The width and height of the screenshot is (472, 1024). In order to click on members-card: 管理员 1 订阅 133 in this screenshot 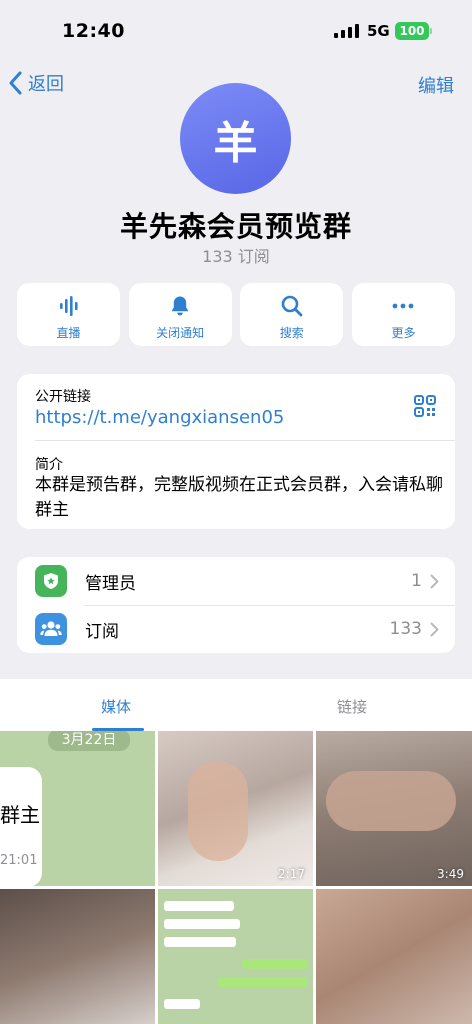, I will do `click(236, 605)`.